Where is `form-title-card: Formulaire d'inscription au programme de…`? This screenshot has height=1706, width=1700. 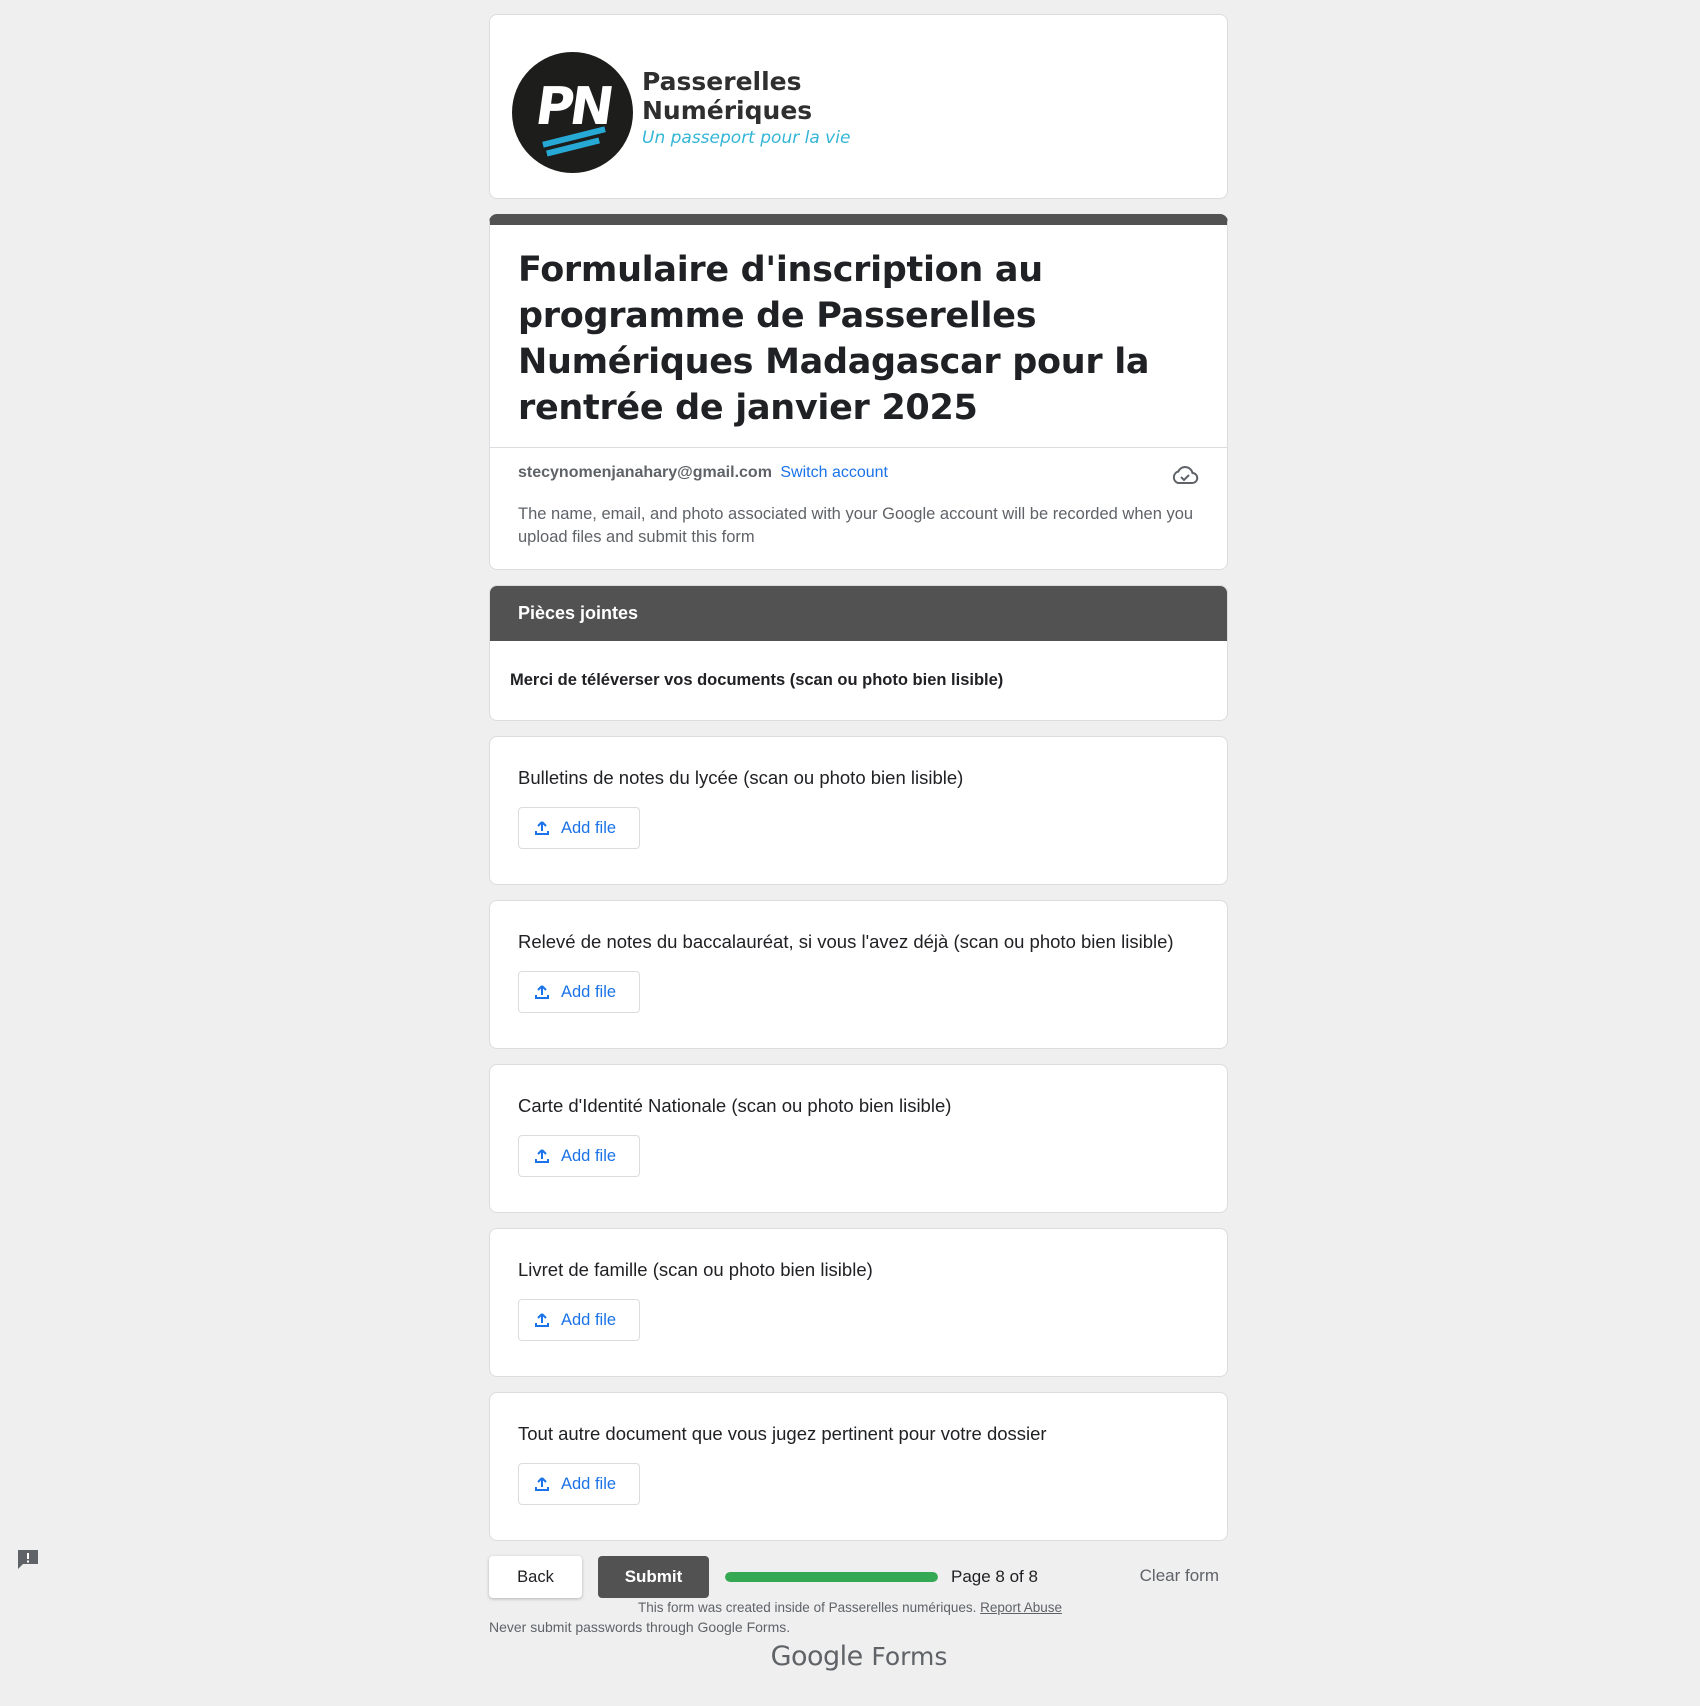
form-title-card: Formulaire d'inscription au programme de… is located at coordinates (858, 392).